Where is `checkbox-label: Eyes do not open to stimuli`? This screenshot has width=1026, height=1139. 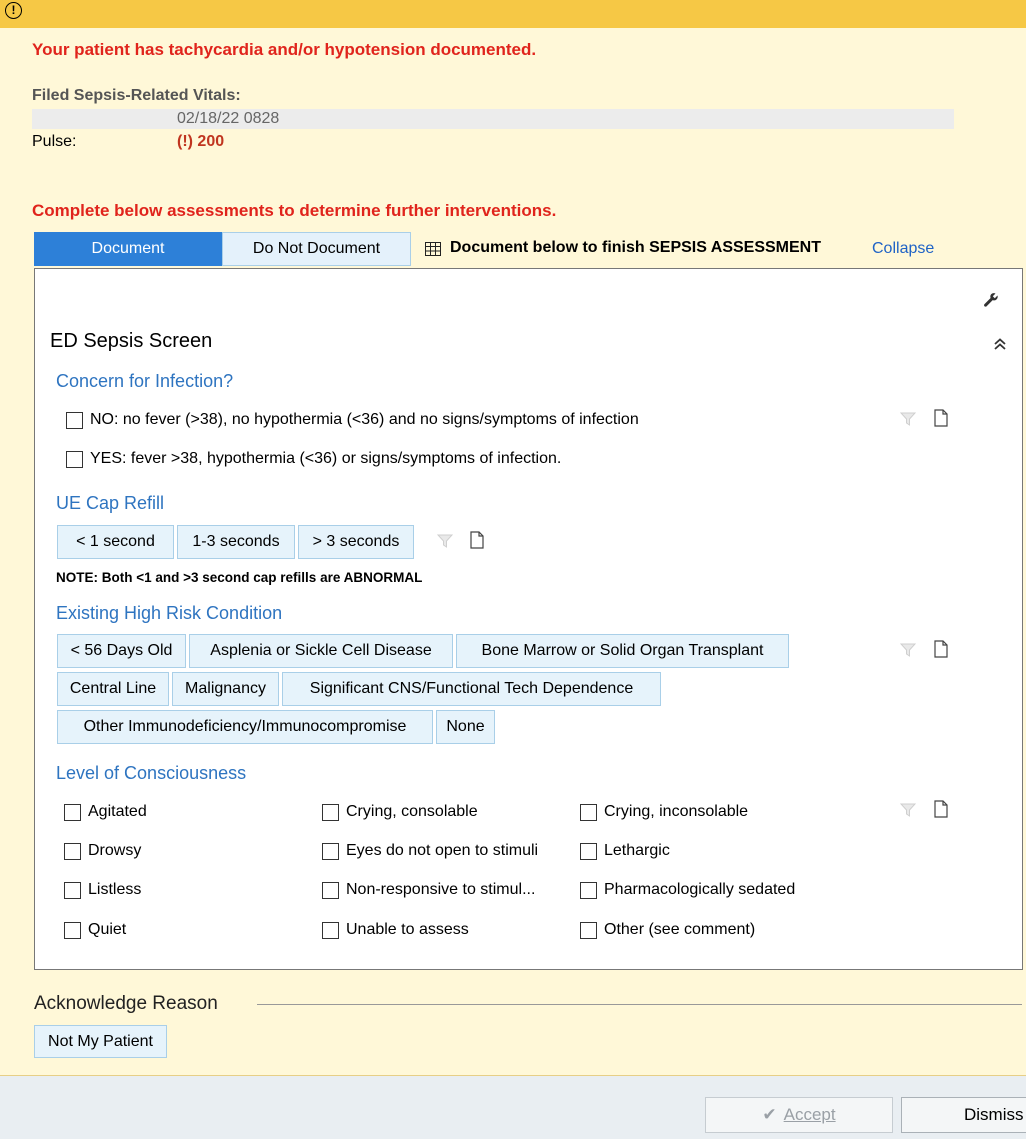
checkbox-label: Eyes do not open to stimuli is located at coordinates (442, 850).